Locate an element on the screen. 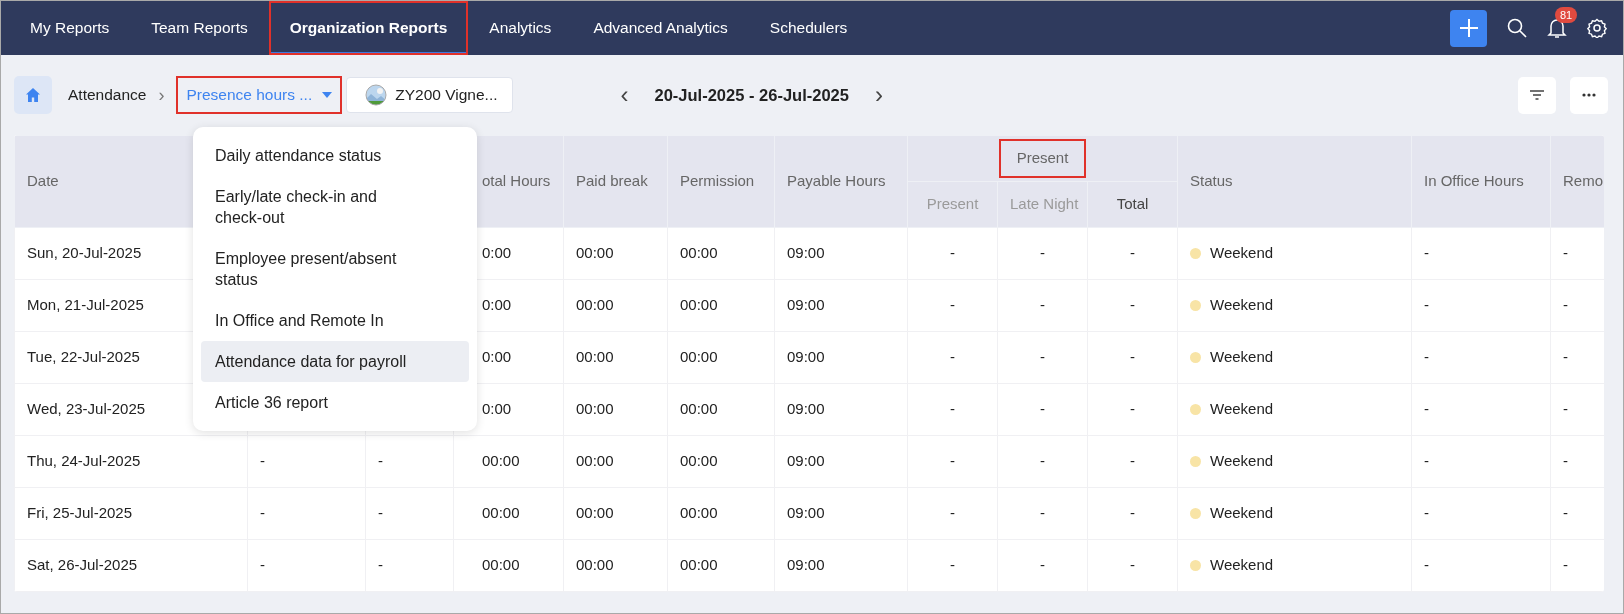 This screenshot has height=614, width=1624. nav-tab: Schedulers is located at coordinates (808, 28).